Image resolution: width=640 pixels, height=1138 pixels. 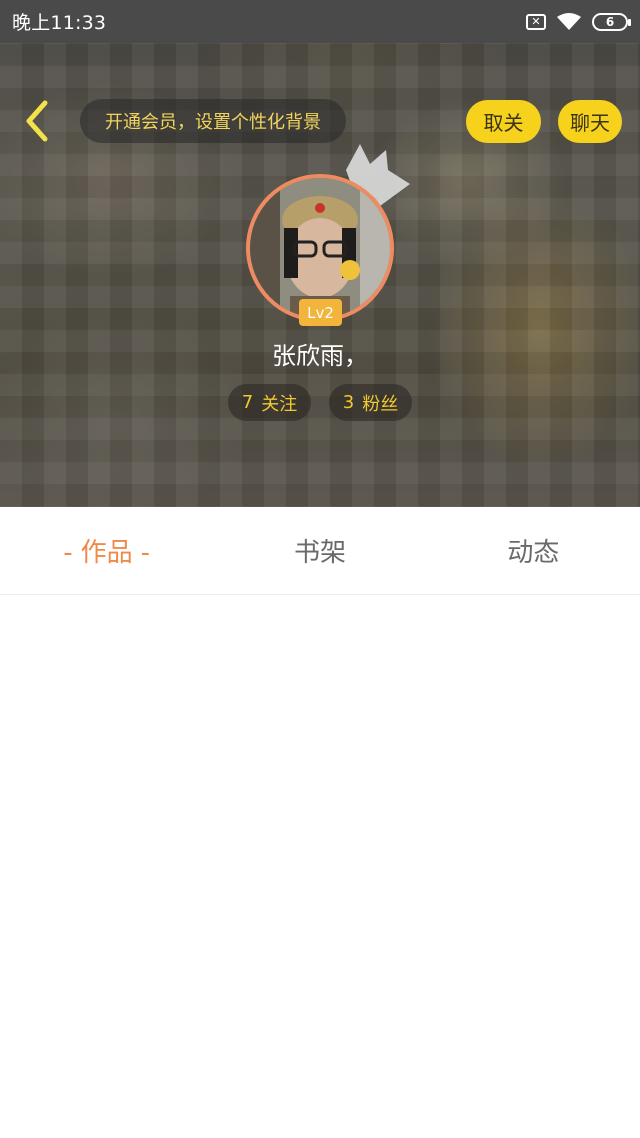 I want to click on avatar-photo, so click(x=320, y=248).